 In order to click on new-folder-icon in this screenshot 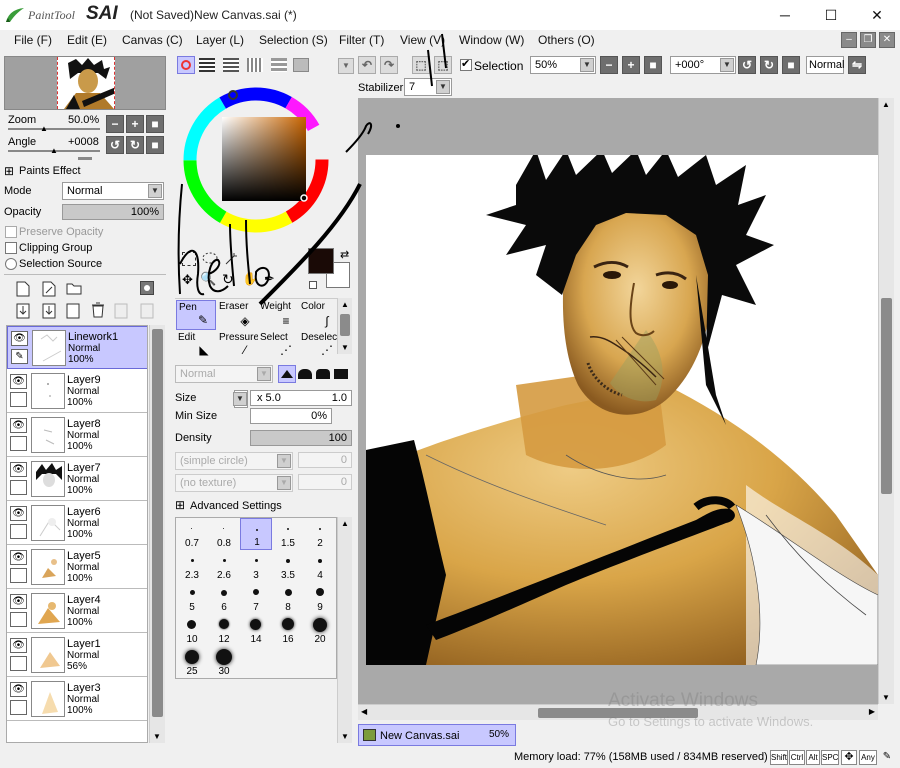, I will do `click(74, 288)`.